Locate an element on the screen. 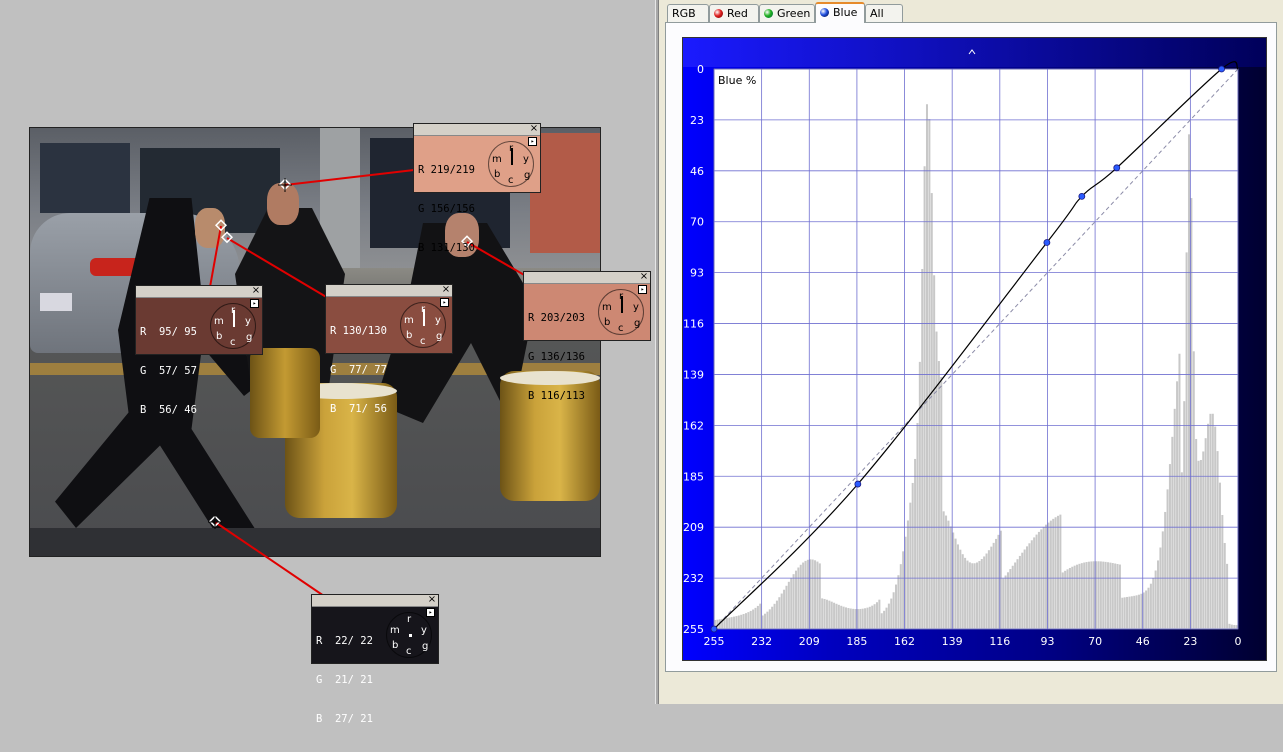 Image resolution: width=1283 pixels, height=752 pixels. y-tick-label: 162 is located at coordinates (693, 425).